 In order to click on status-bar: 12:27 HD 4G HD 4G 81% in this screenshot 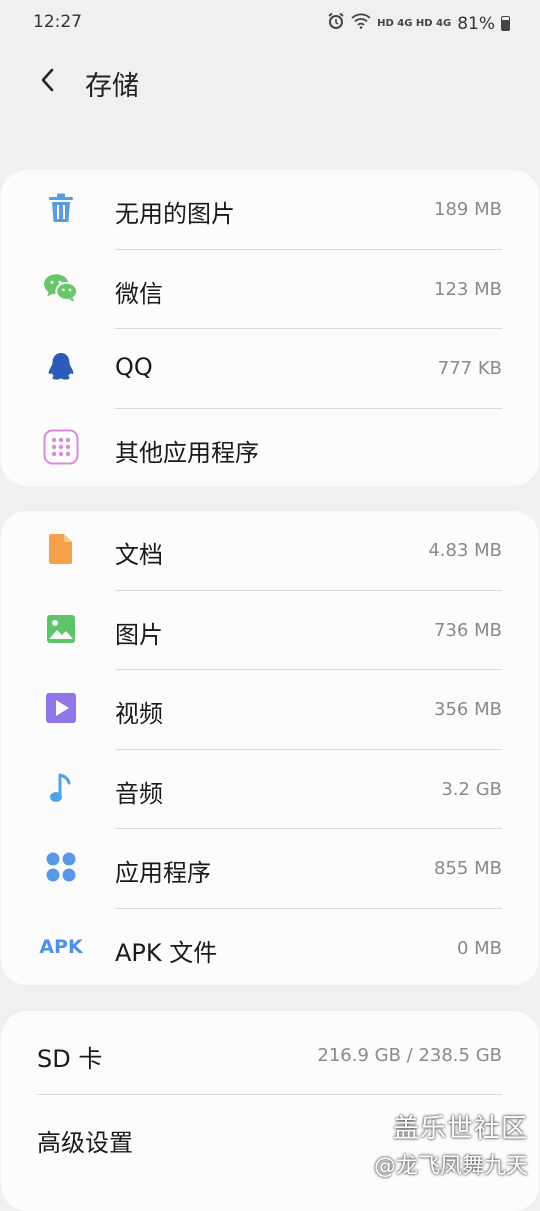, I will do `click(270, 22)`.